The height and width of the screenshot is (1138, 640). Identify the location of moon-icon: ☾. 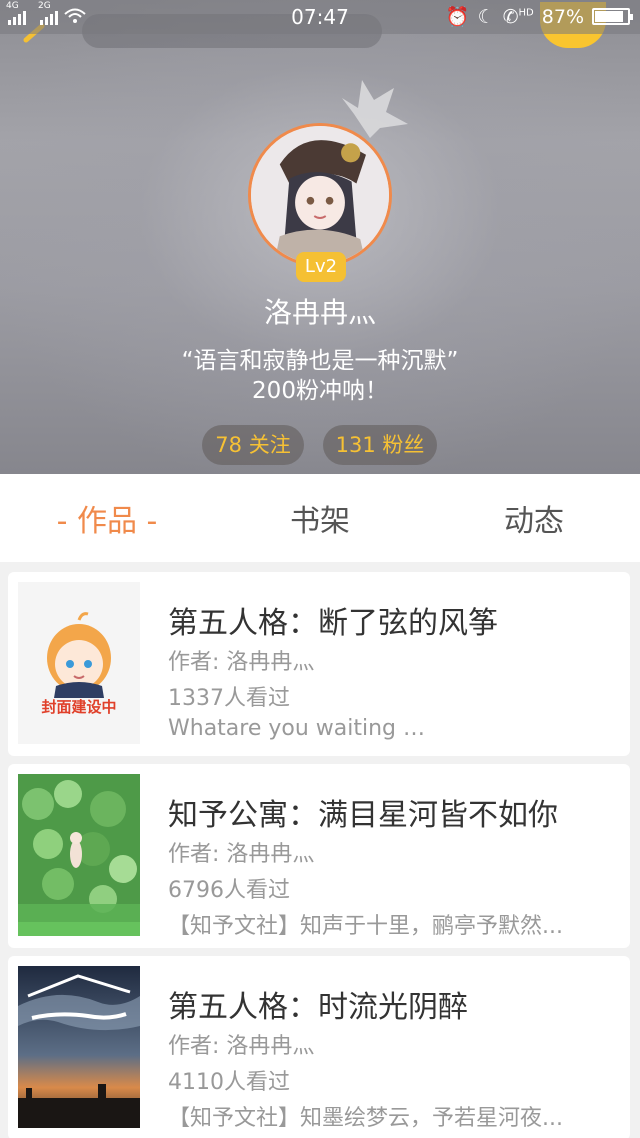
(486, 16).